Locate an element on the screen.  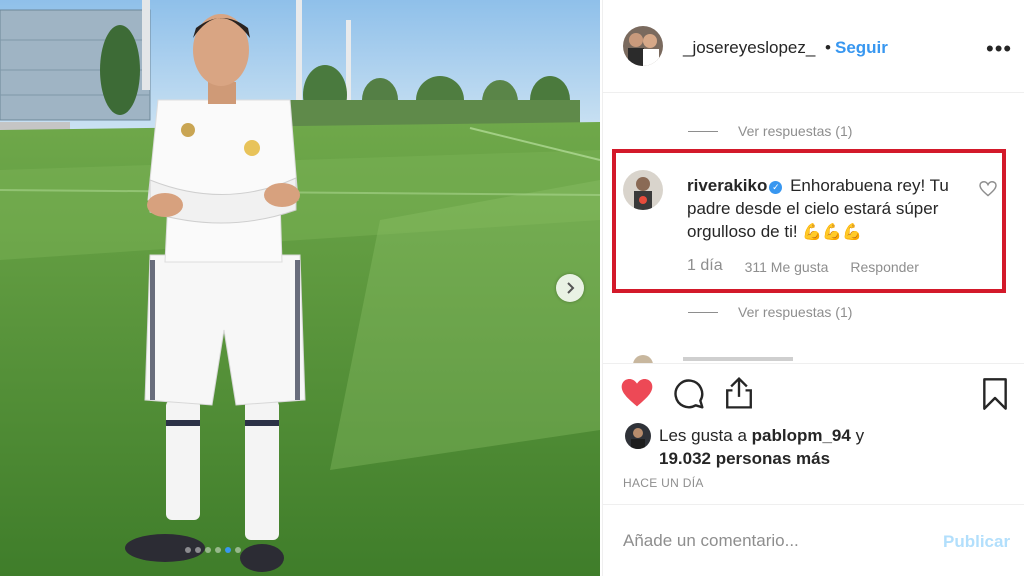
commenter-avatar is located at coordinates (643, 190).